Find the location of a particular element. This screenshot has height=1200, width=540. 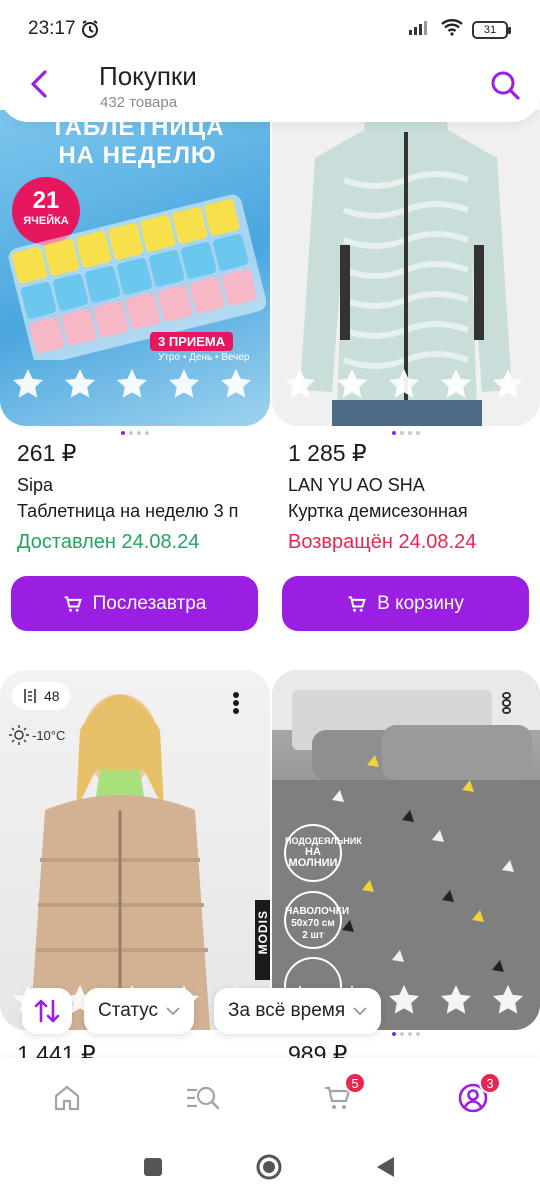

ruler-icon is located at coordinates (30, 696).